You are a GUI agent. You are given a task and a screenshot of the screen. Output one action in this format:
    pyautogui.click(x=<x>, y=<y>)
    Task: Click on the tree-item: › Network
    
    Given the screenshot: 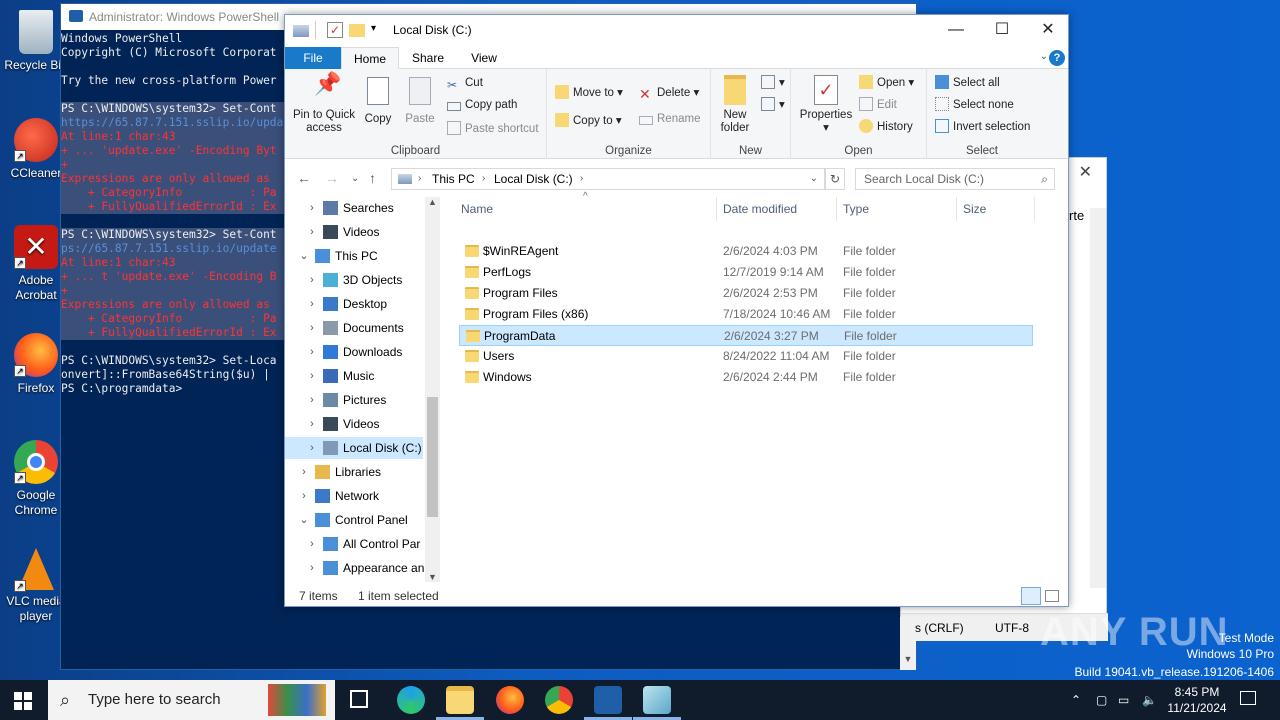 What is the action you would take?
    pyautogui.click(x=355, y=496)
    